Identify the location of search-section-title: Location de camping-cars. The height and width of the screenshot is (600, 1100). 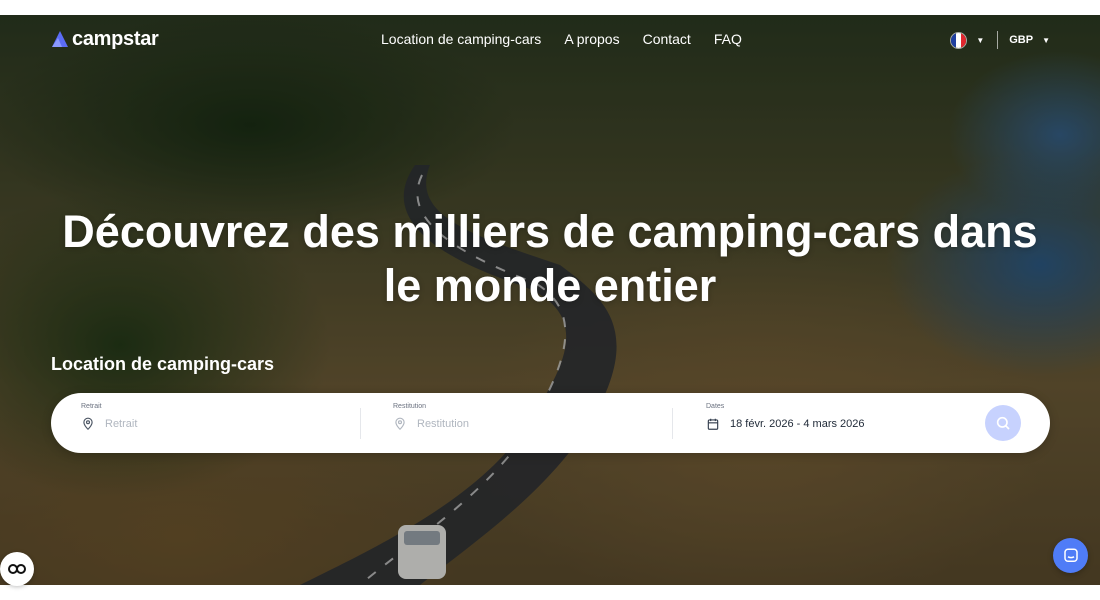
(163, 364).